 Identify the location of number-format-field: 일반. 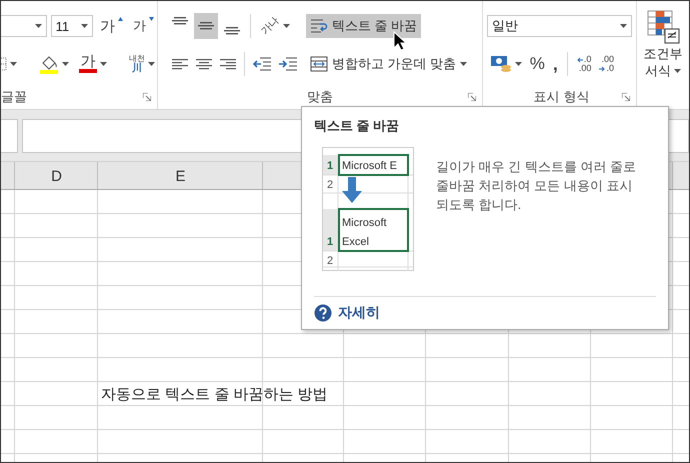
(559, 26).